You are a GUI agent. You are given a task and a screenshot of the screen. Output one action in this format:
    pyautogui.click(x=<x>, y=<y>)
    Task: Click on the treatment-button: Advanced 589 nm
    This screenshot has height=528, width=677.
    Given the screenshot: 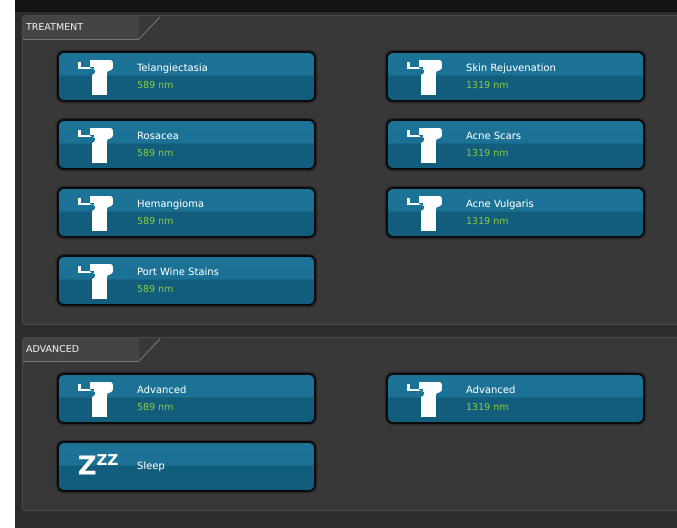 What is the action you would take?
    pyautogui.click(x=186, y=398)
    